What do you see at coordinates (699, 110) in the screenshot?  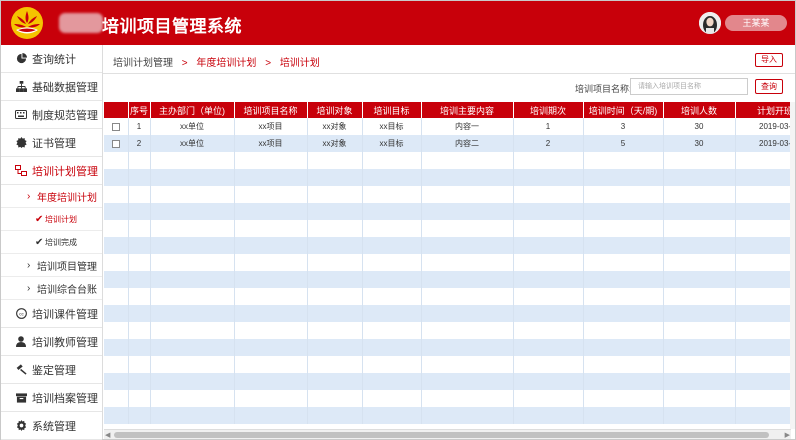 I see `column-header: 培训人数` at bounding box center [699, 110].